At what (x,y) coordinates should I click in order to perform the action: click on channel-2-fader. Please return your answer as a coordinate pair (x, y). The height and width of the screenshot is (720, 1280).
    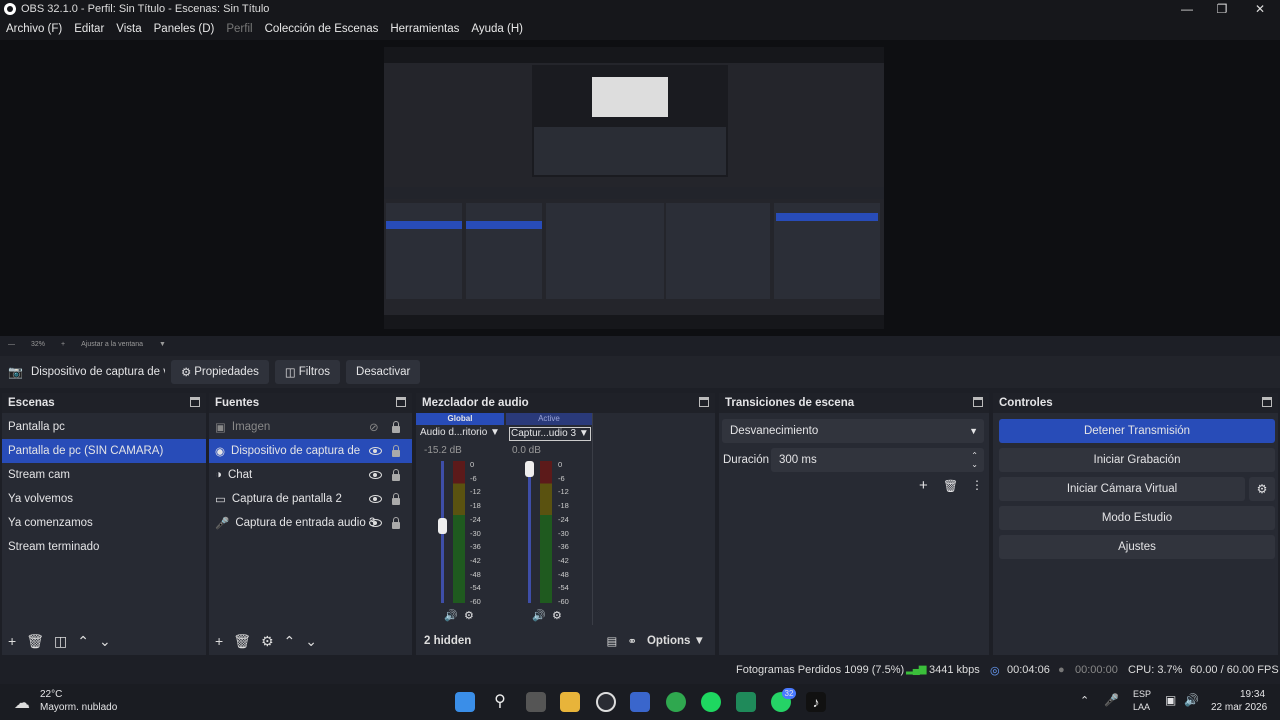
    Looking at the image, I should click on (529, 532).